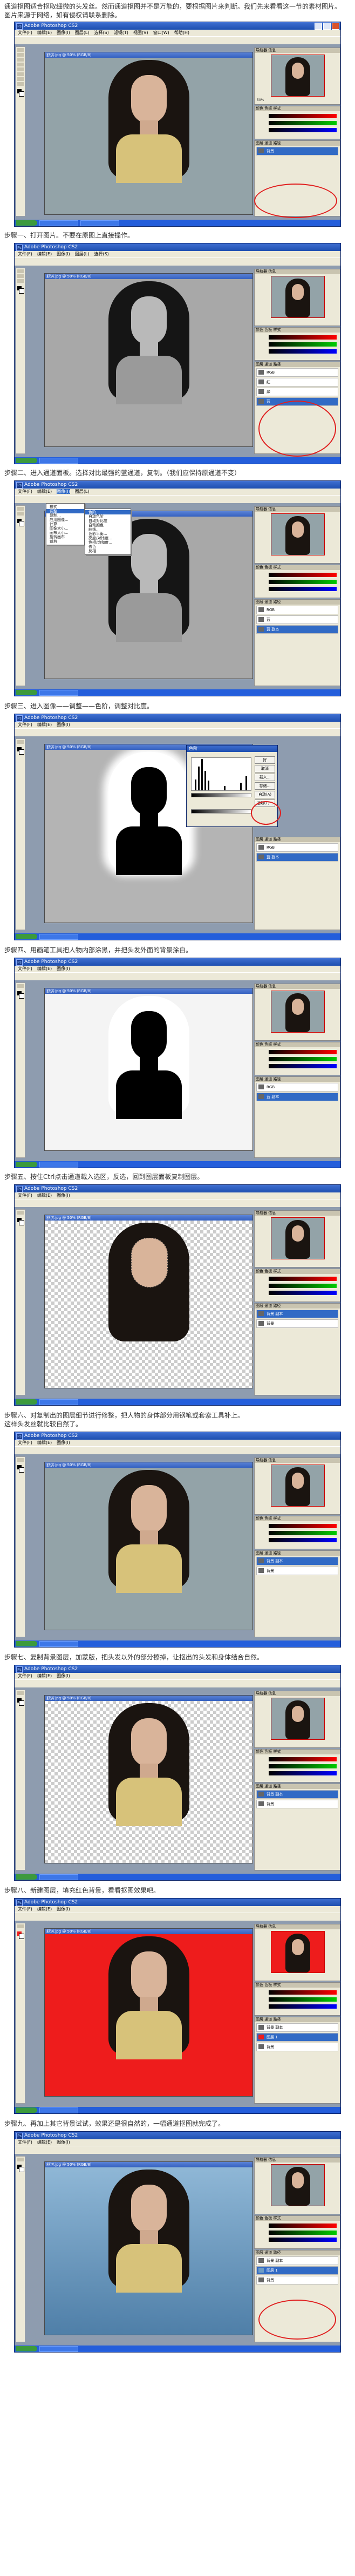 Image resolution: width=355 pixels, height=2576 pixels. I want to click on menu-help: 帮助(H), so click(181, 32).